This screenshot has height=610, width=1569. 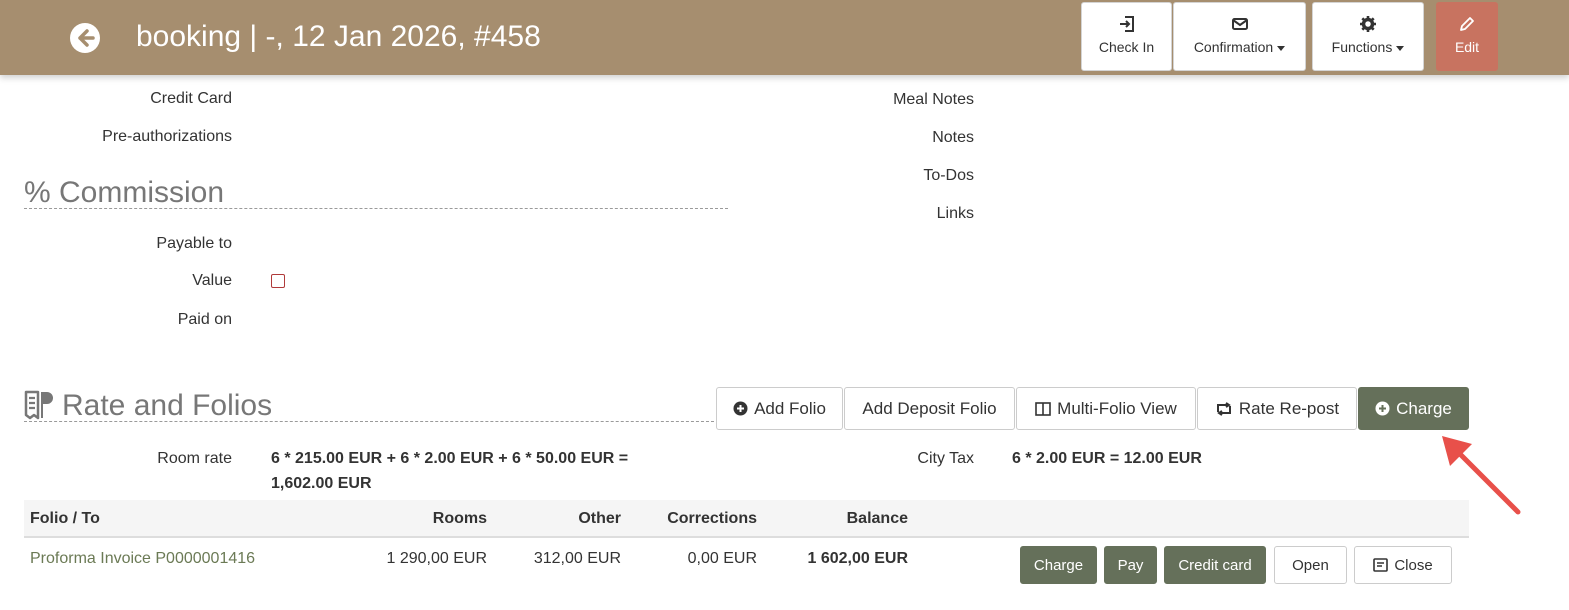 I want to click on close-button: Close, so click(x=1403, y=565).